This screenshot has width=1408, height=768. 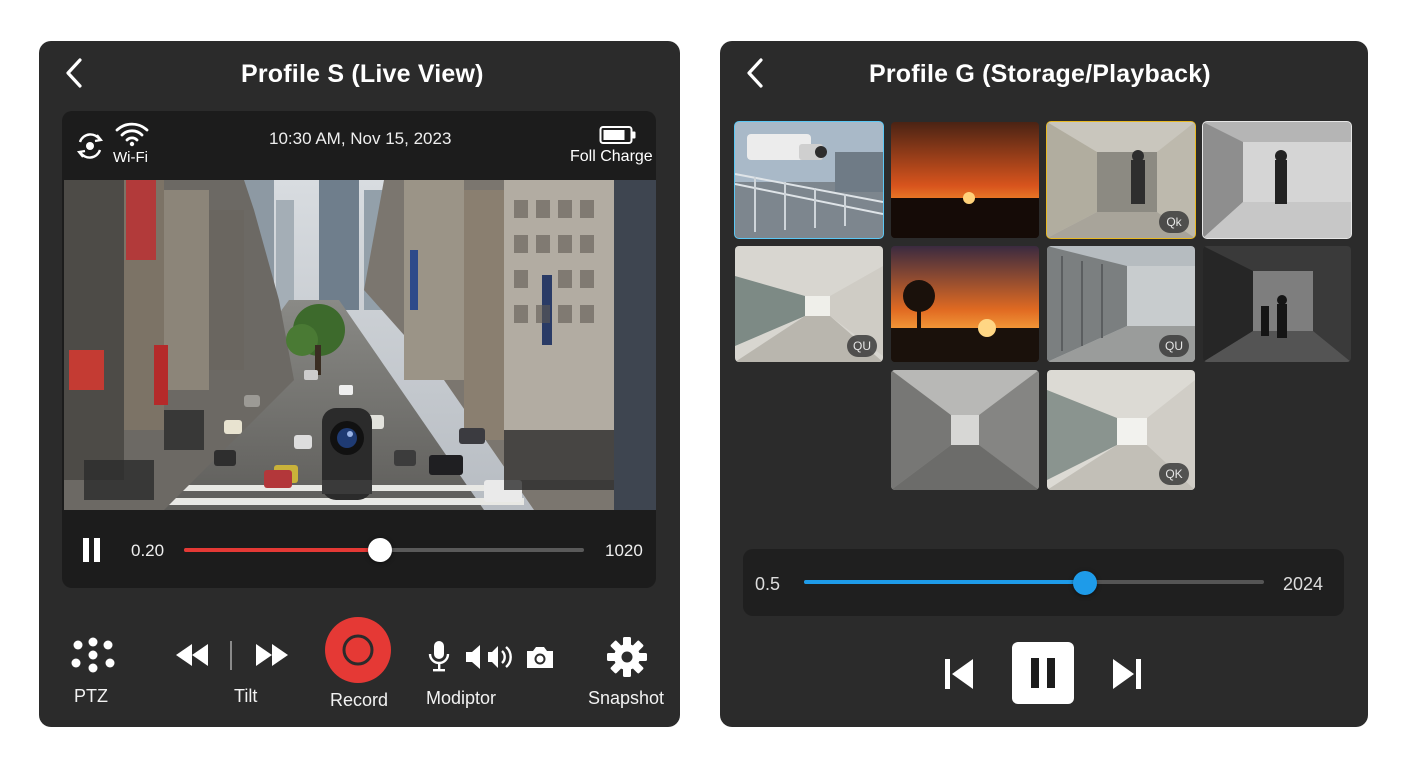 I want to click on back-button-playback, so click(x=756, y=73).